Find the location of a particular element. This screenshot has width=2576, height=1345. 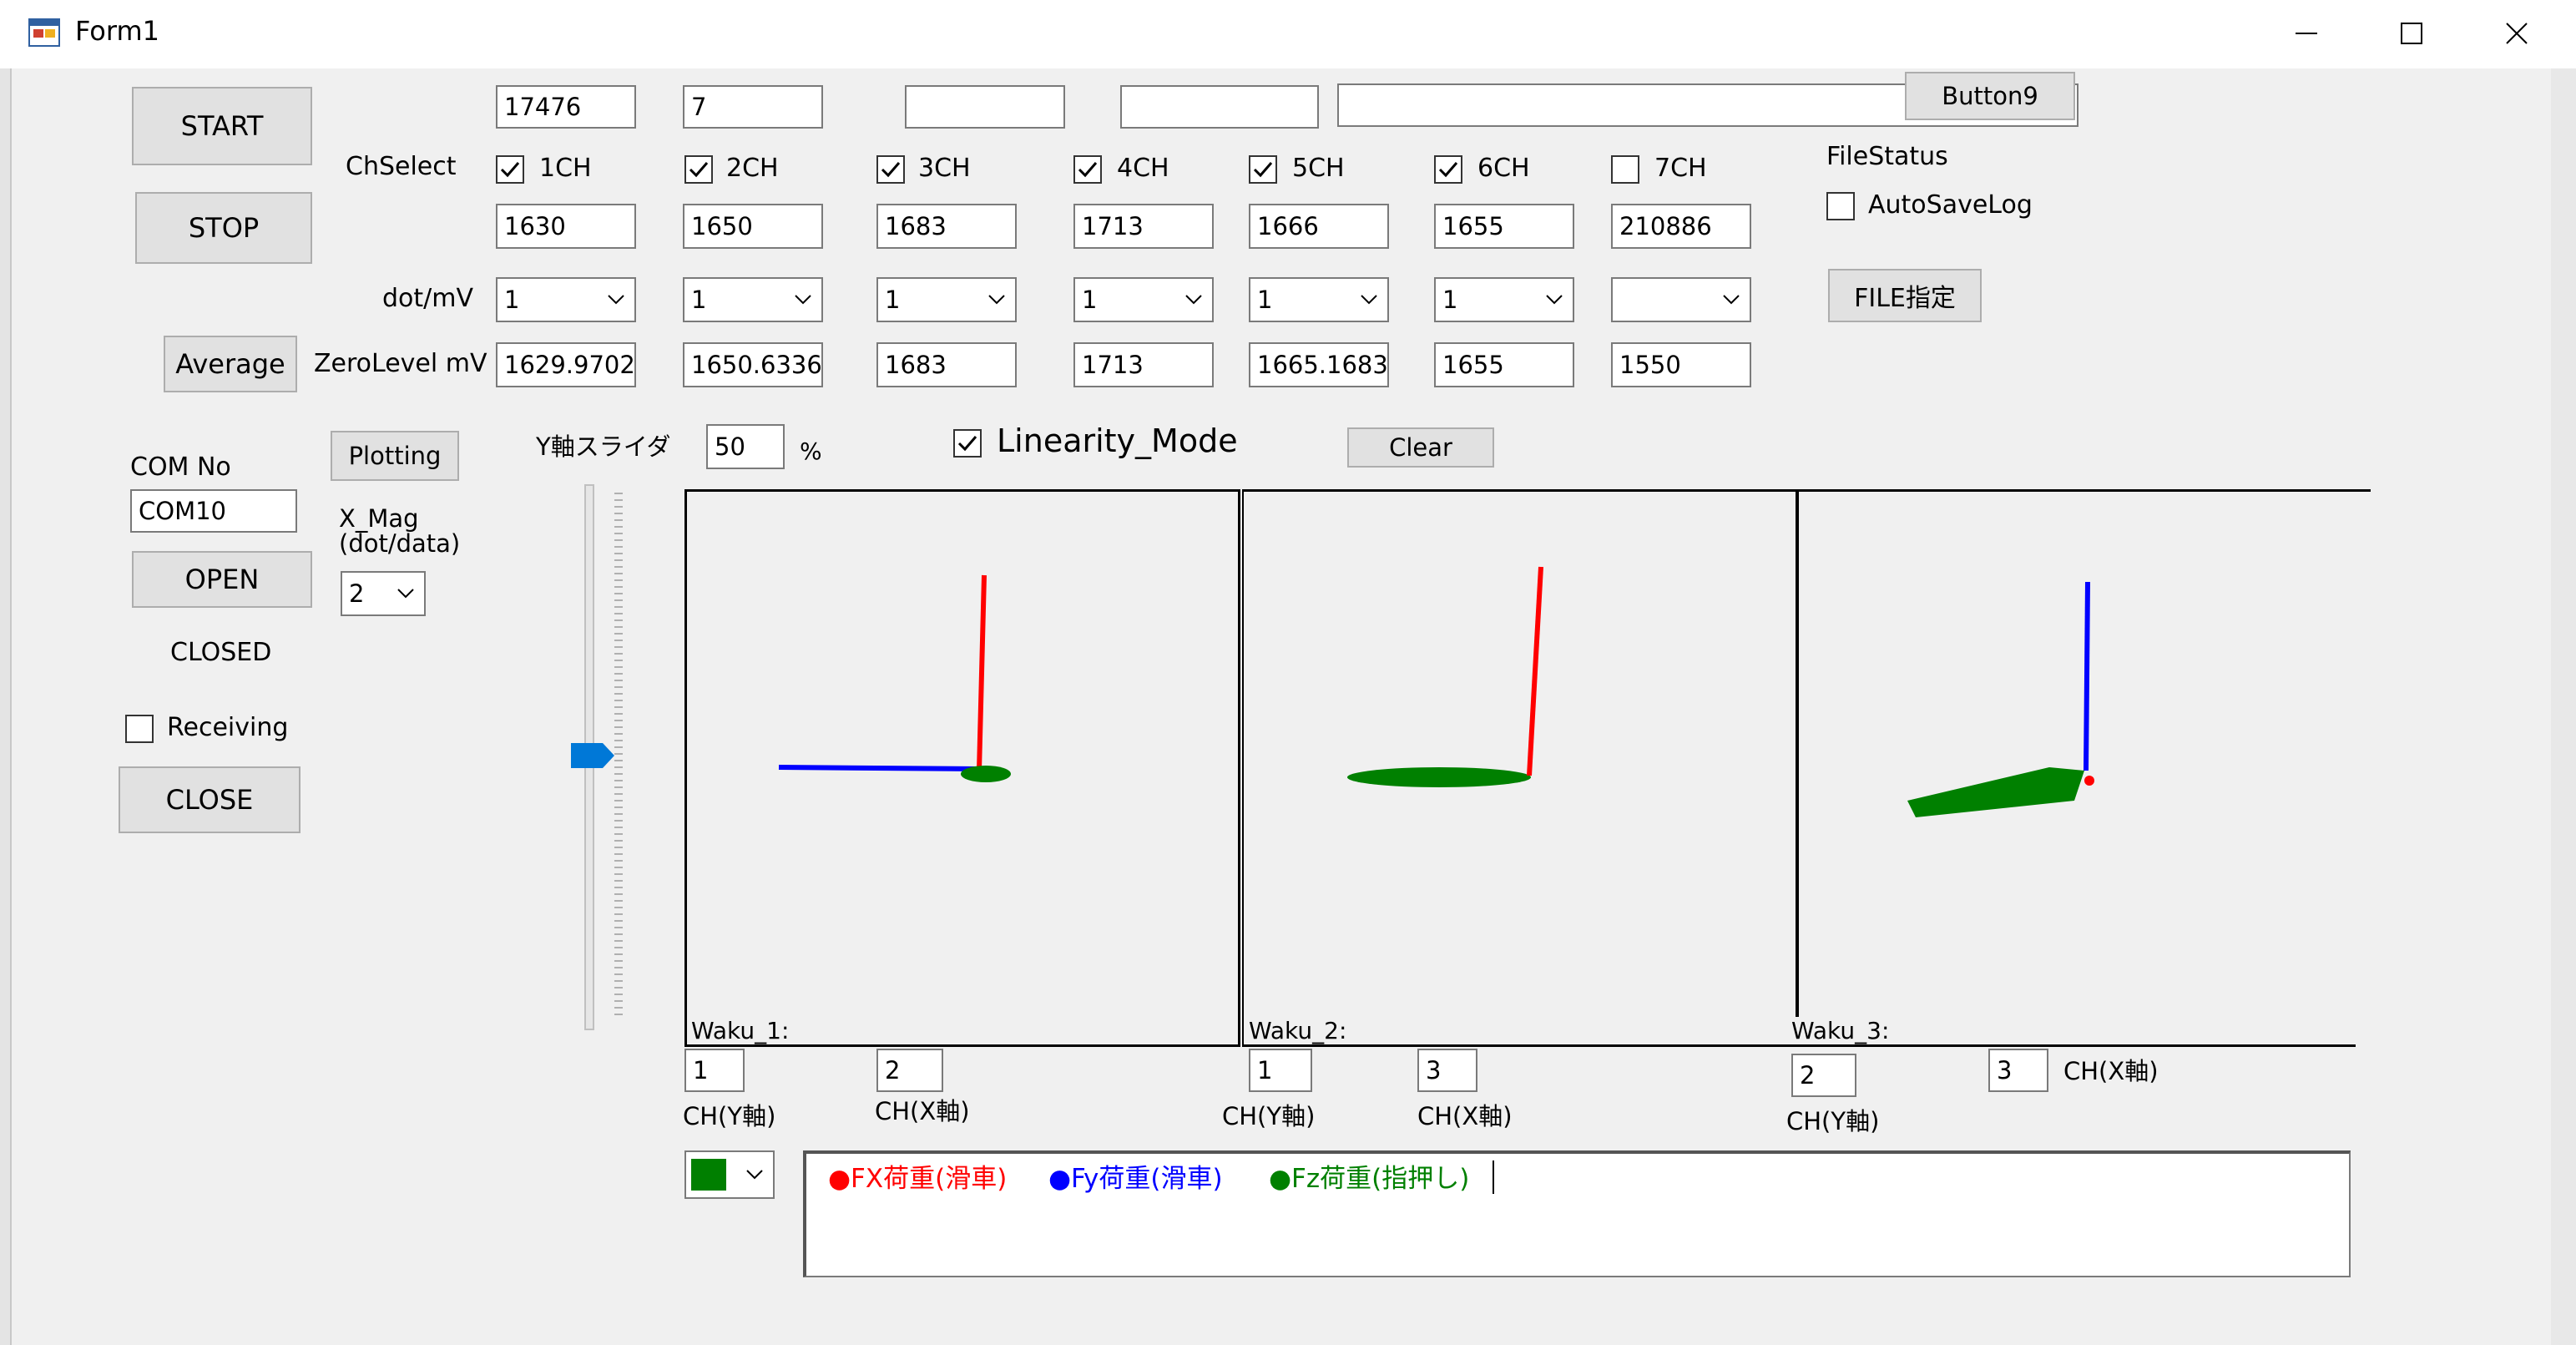

ch4-checkbox is located at coordinates (1087, 169).